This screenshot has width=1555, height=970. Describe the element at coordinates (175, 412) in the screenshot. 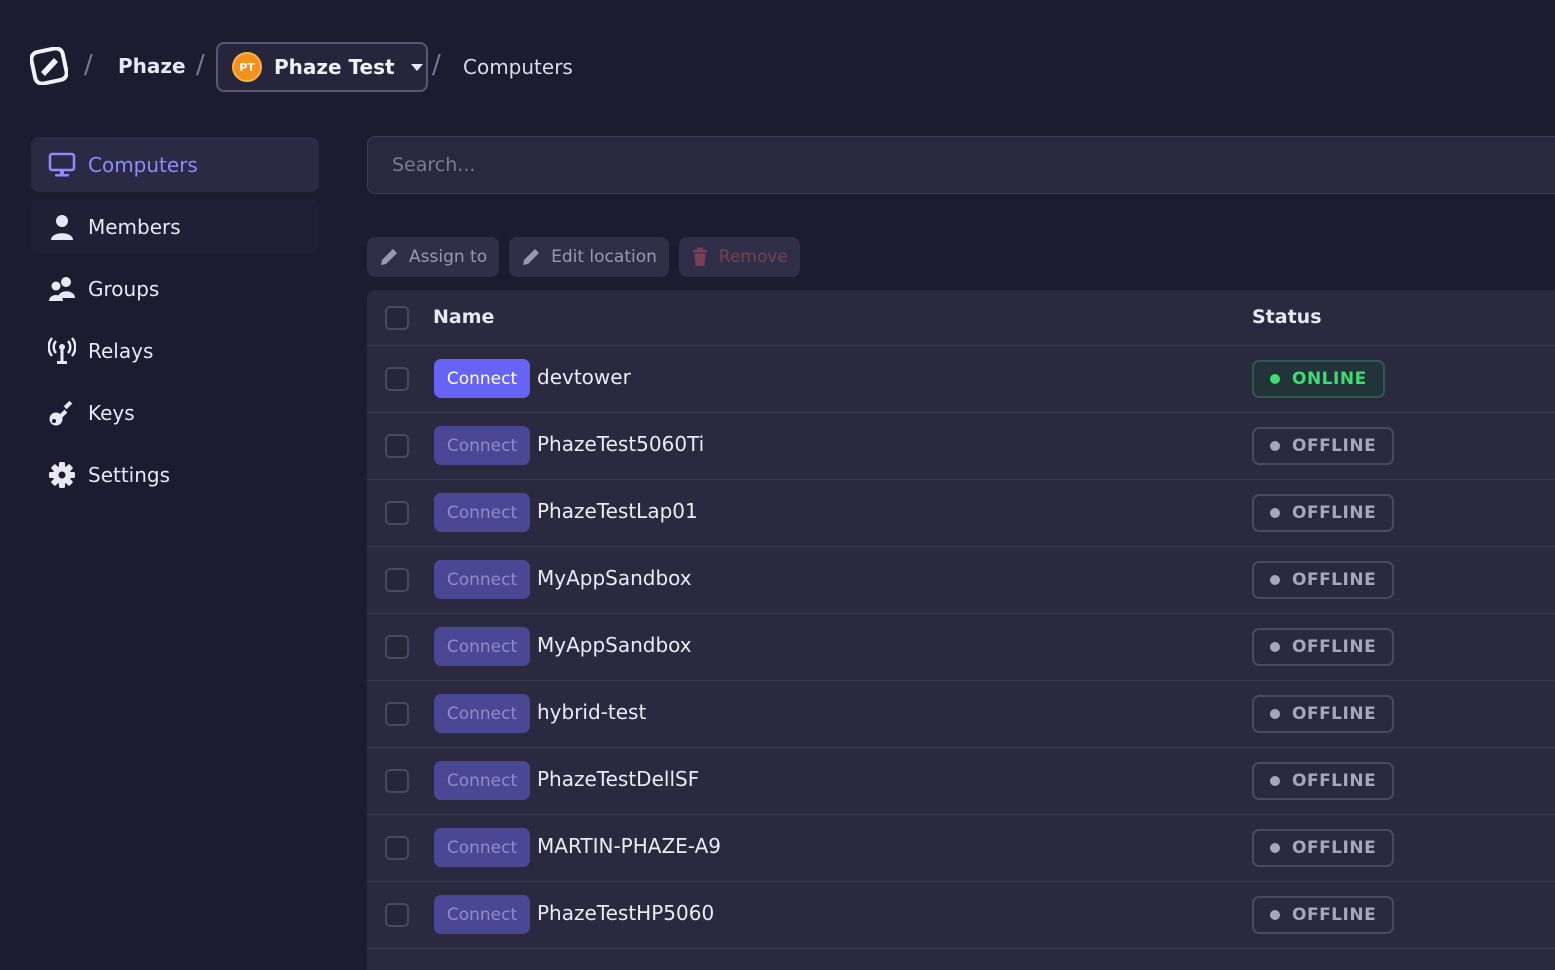

I see `sidebar-item-keys: Keys` at that location.